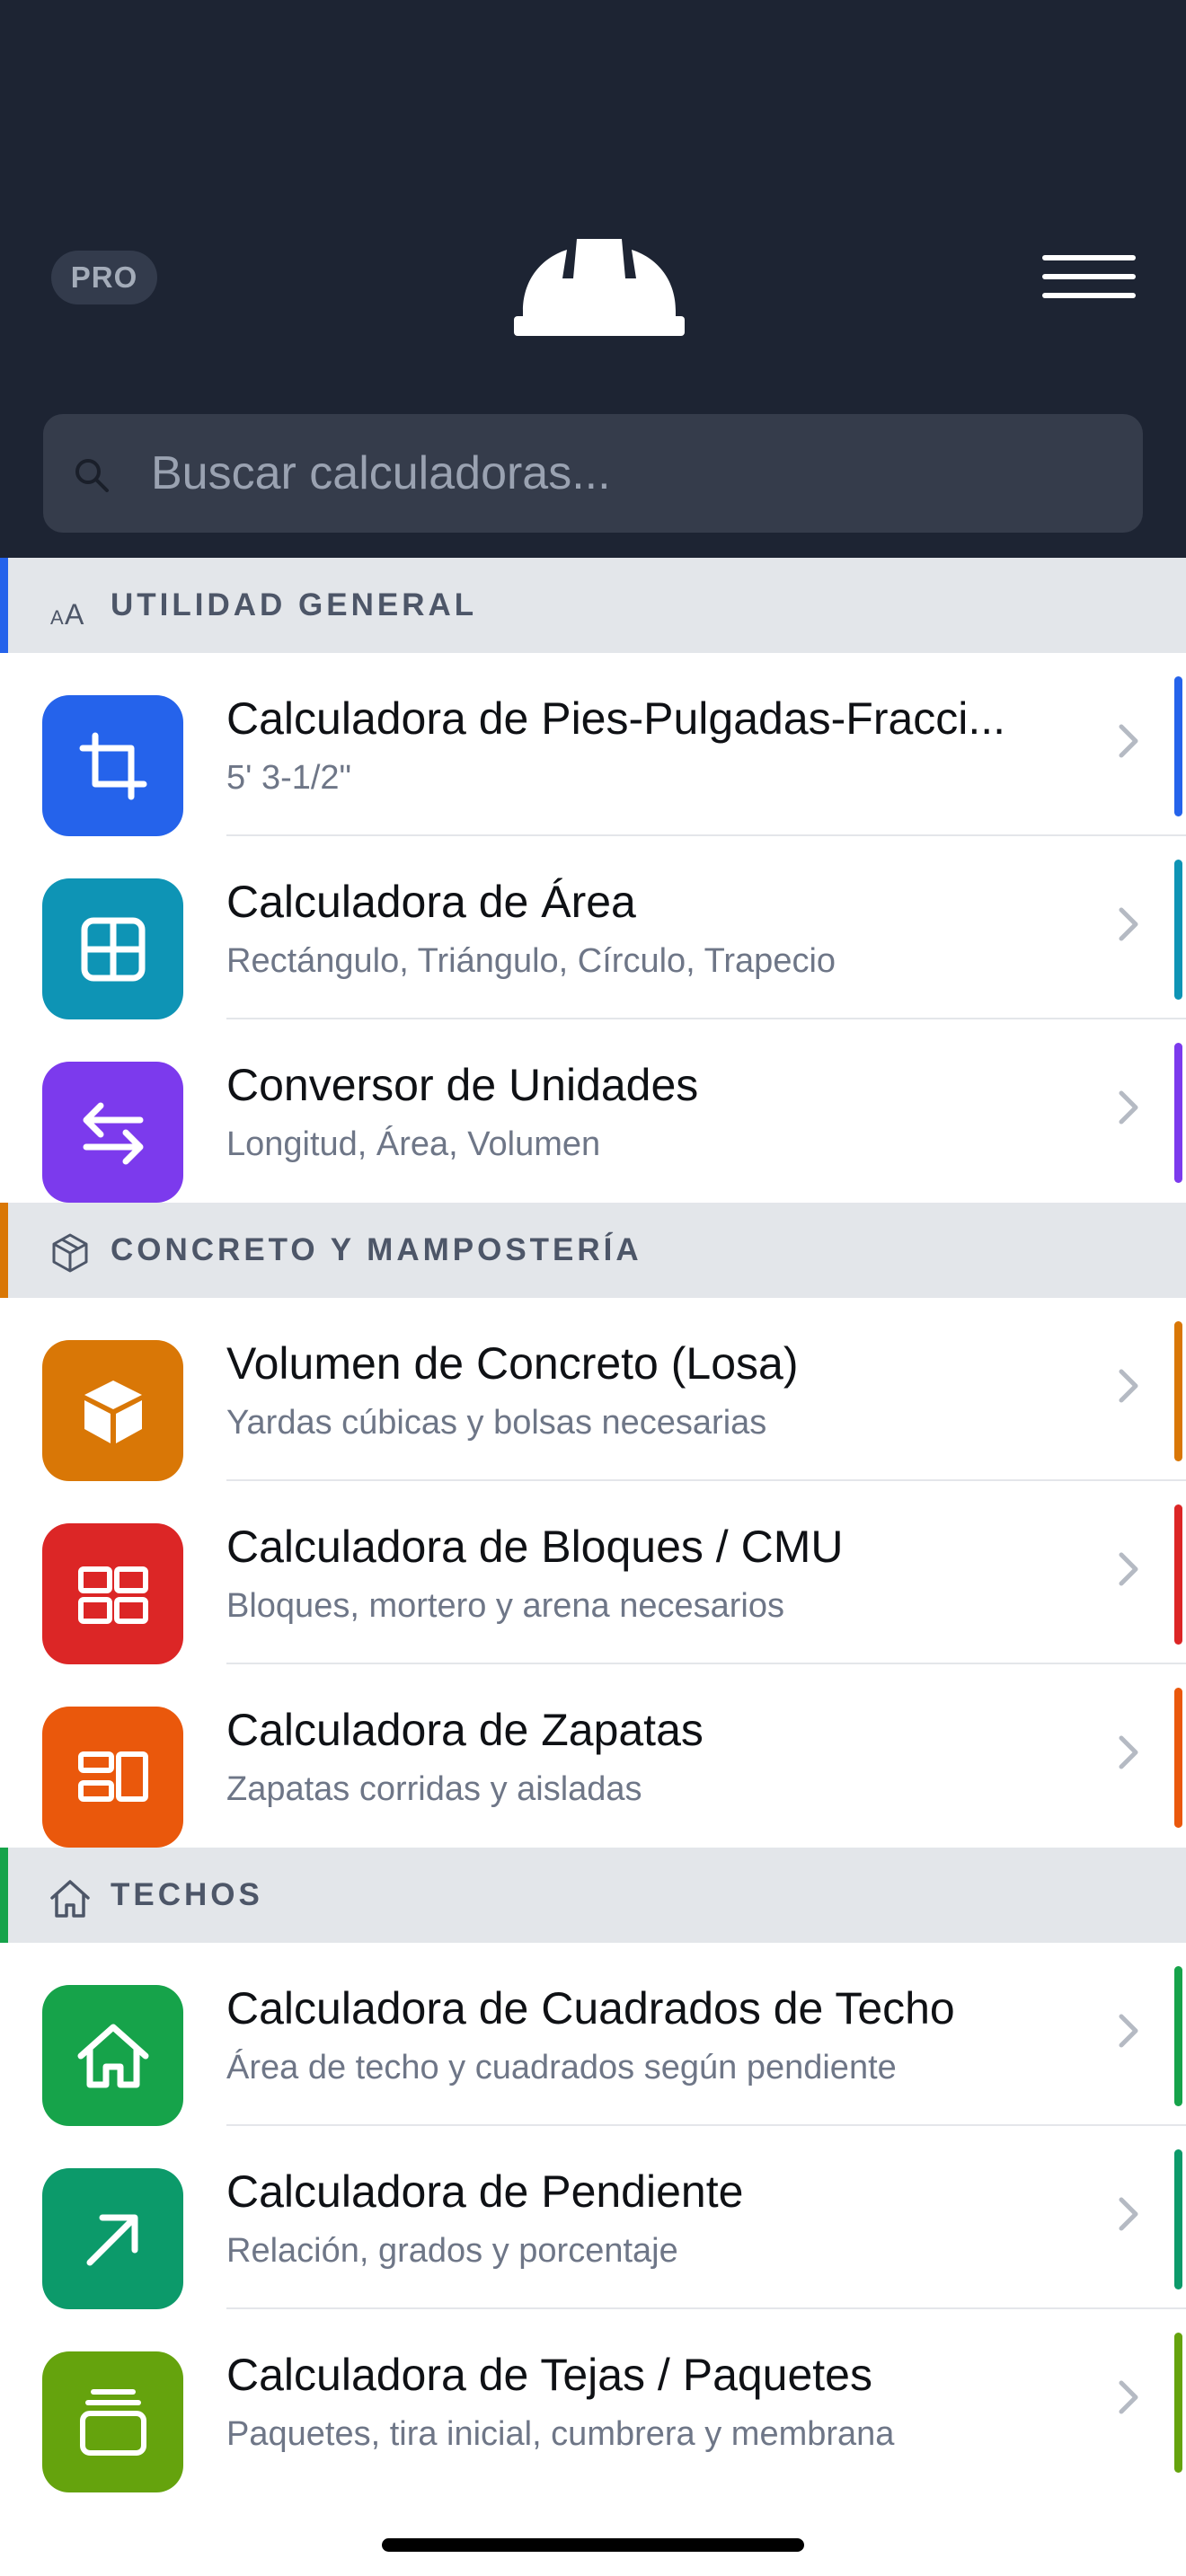 The image size is (1186, 2576). Describe the element at coordinates (112, 948) in the screenshot. I see `grid-icon` at that location.